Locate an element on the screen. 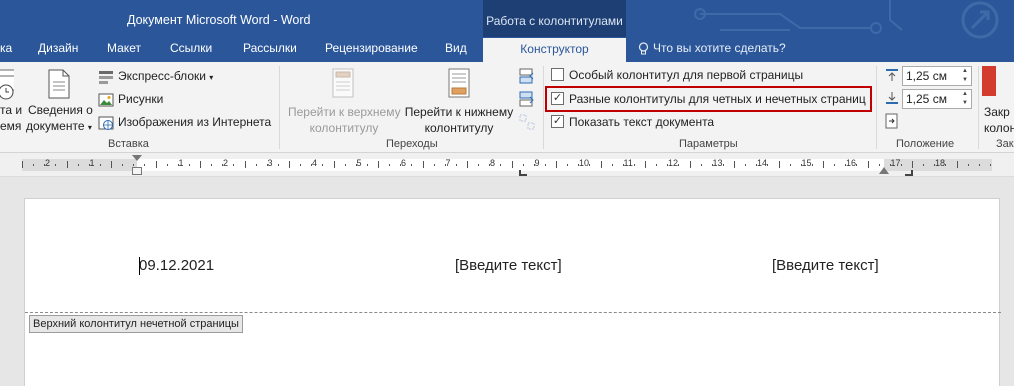 This screenshot has height=386, width=1014. tab-mailings: Рассылки is located at coordinates (270, 49).